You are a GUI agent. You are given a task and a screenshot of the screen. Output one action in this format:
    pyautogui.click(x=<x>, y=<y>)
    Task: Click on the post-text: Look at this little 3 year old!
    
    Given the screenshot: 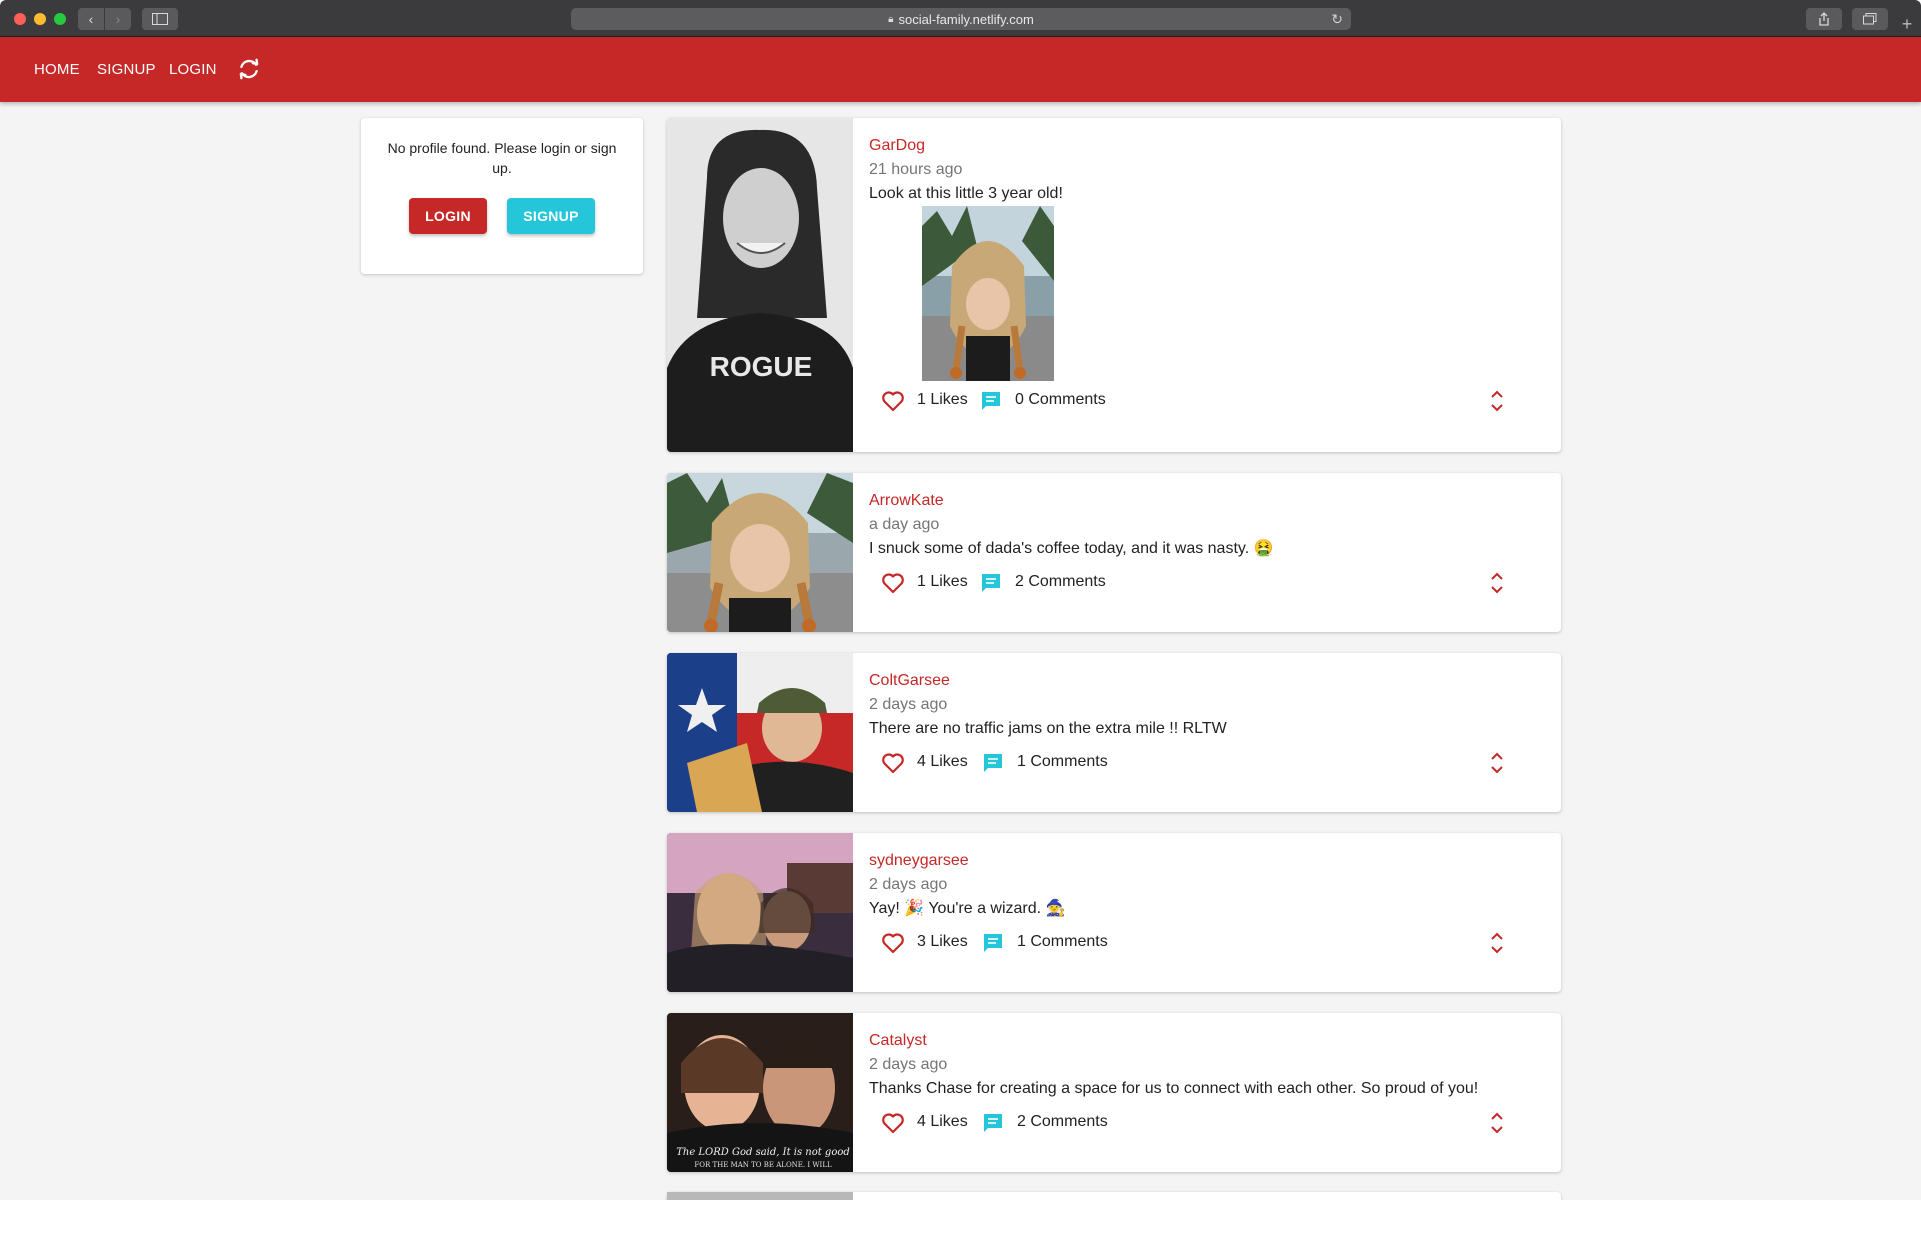 What is the action you would take?
    pyautogui.click(x=966, y=193)
    